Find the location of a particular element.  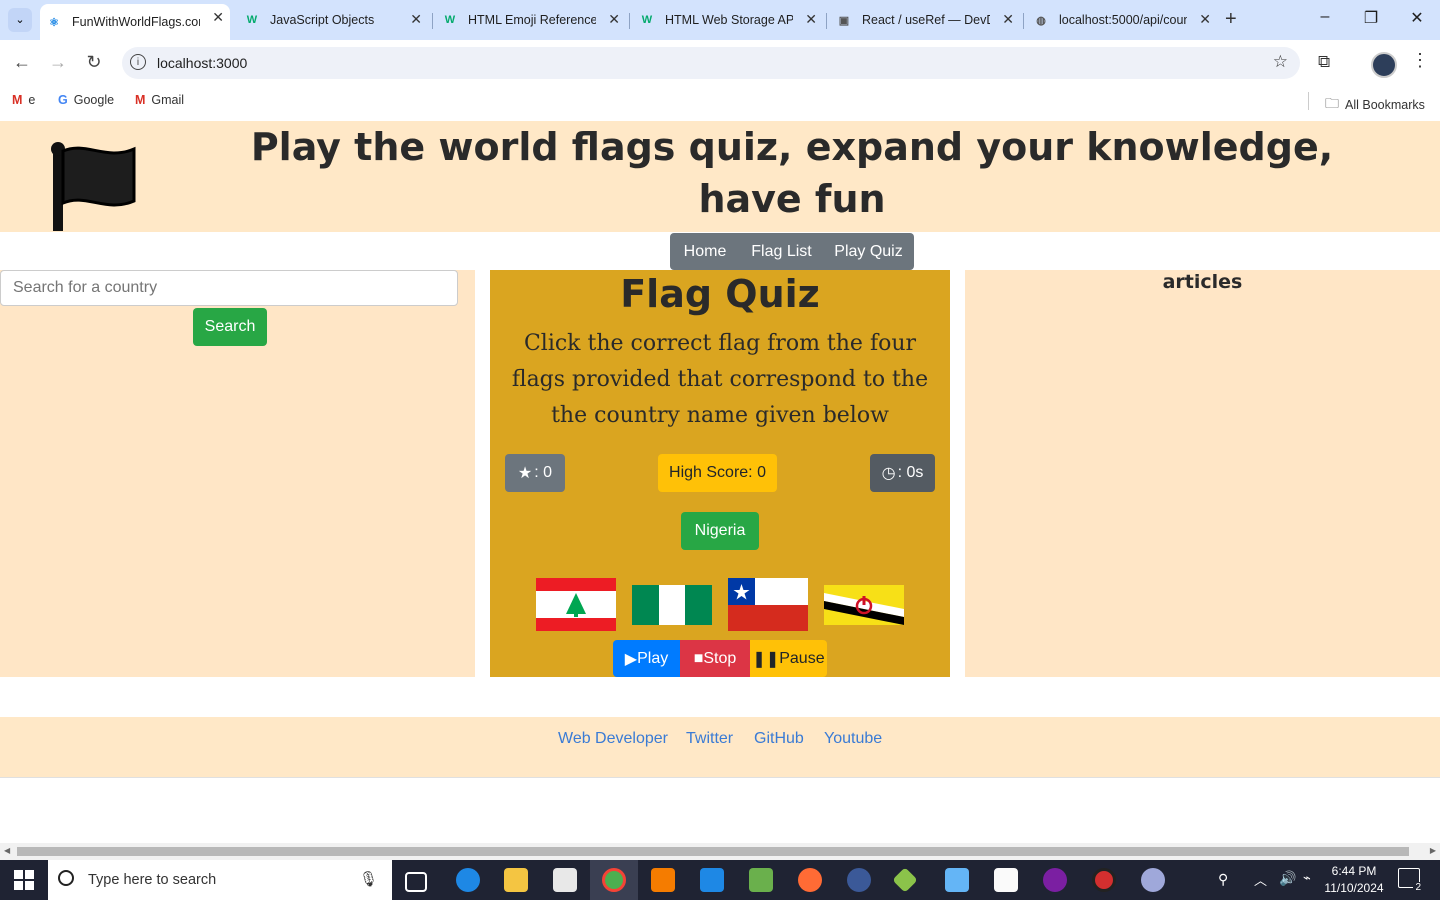

network-icon: ⌁ is located at coordinates (1307, 878).